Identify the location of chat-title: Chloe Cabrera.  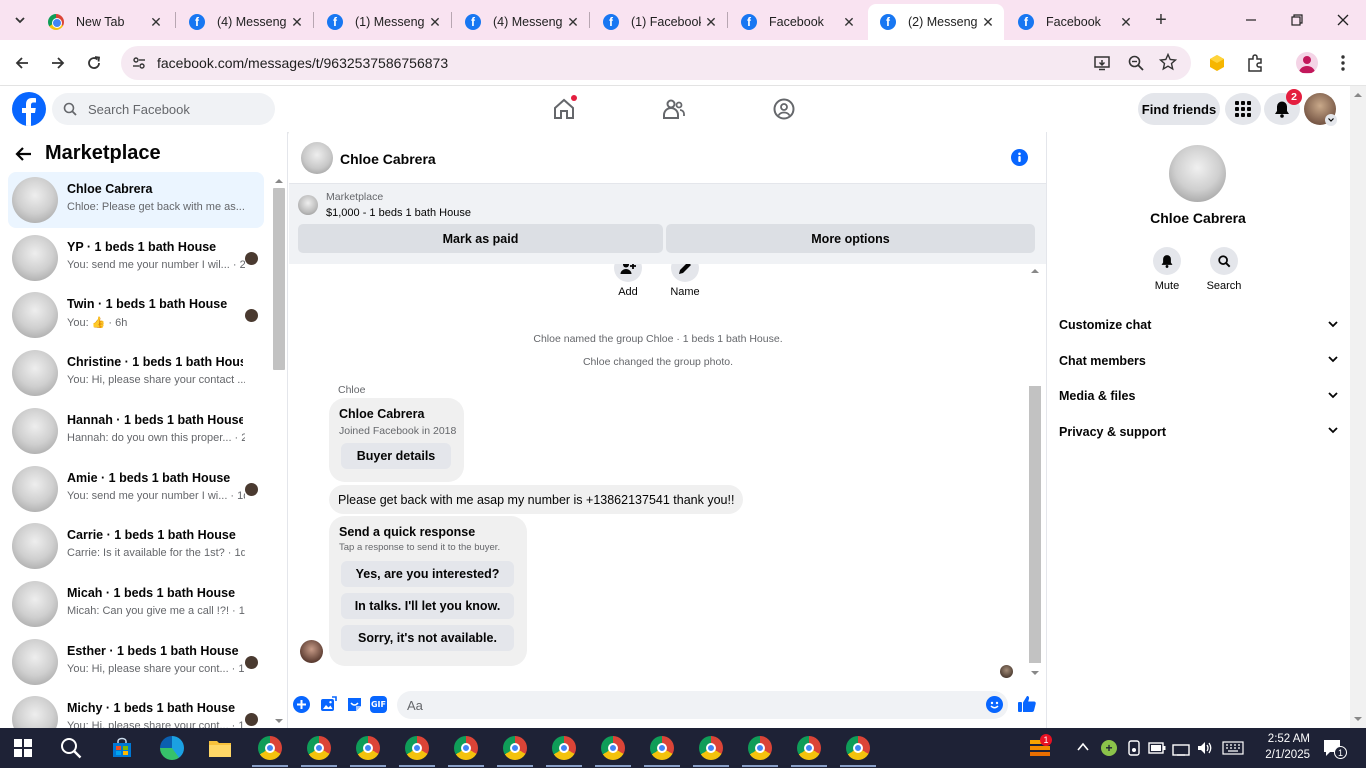
(388, 159).